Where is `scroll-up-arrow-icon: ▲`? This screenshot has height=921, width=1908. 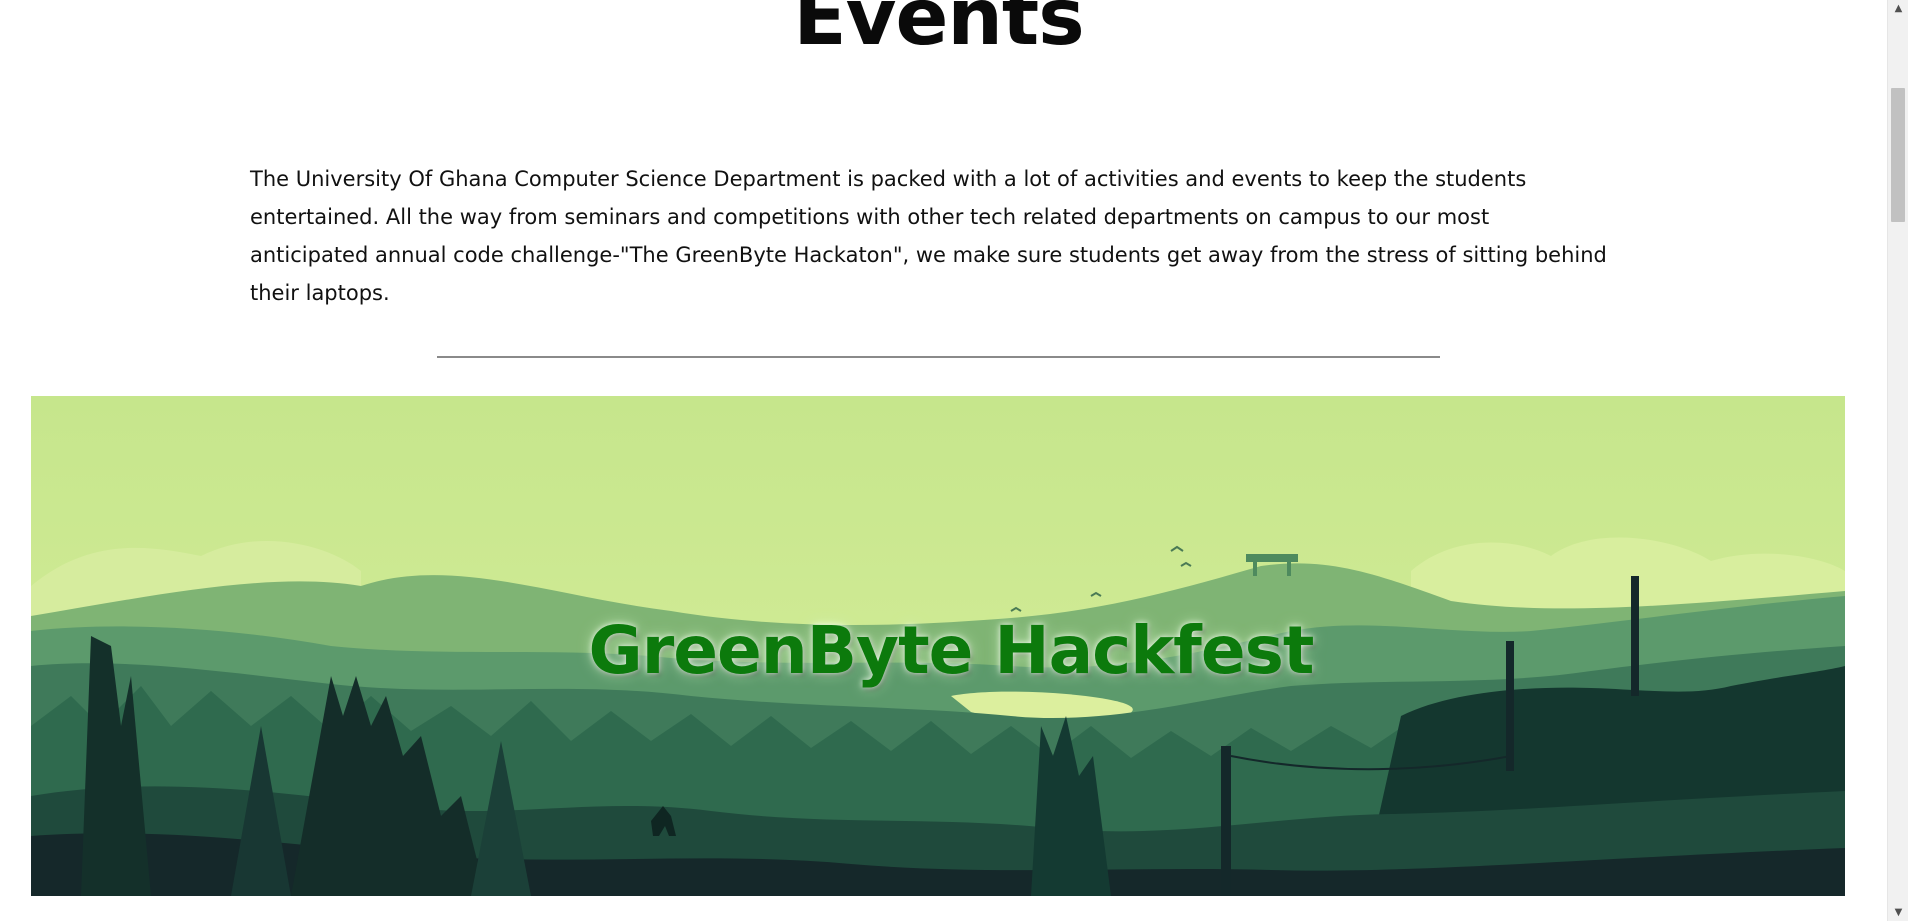 scroll-up-arrow-icon: ▲ is located at coordinates (1898, 8).